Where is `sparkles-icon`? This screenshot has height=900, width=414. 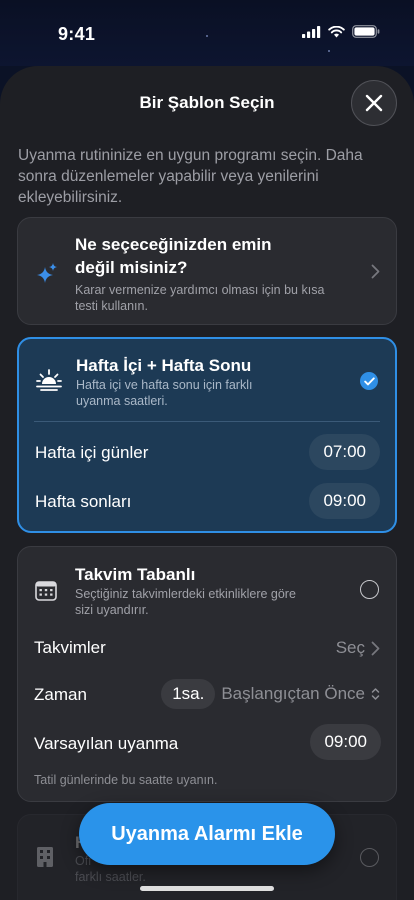
sparkles-icon is located at coordinates (47, 273).